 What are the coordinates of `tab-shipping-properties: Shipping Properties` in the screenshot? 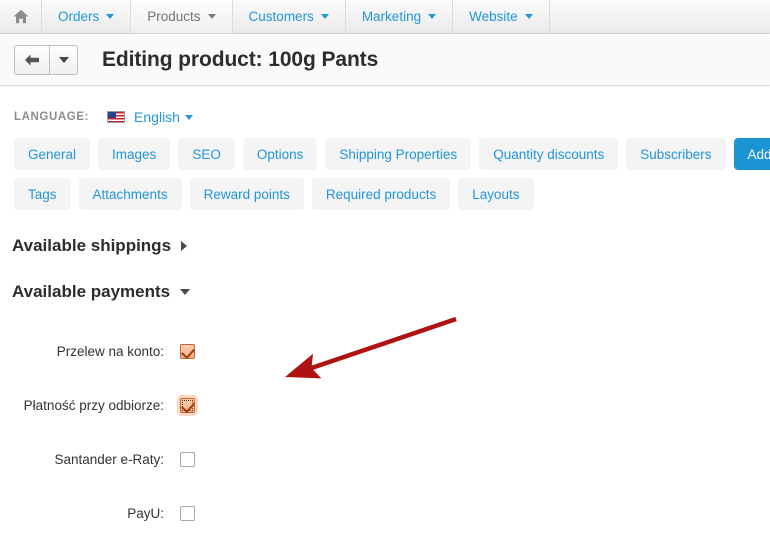 It's located at (398, 154).